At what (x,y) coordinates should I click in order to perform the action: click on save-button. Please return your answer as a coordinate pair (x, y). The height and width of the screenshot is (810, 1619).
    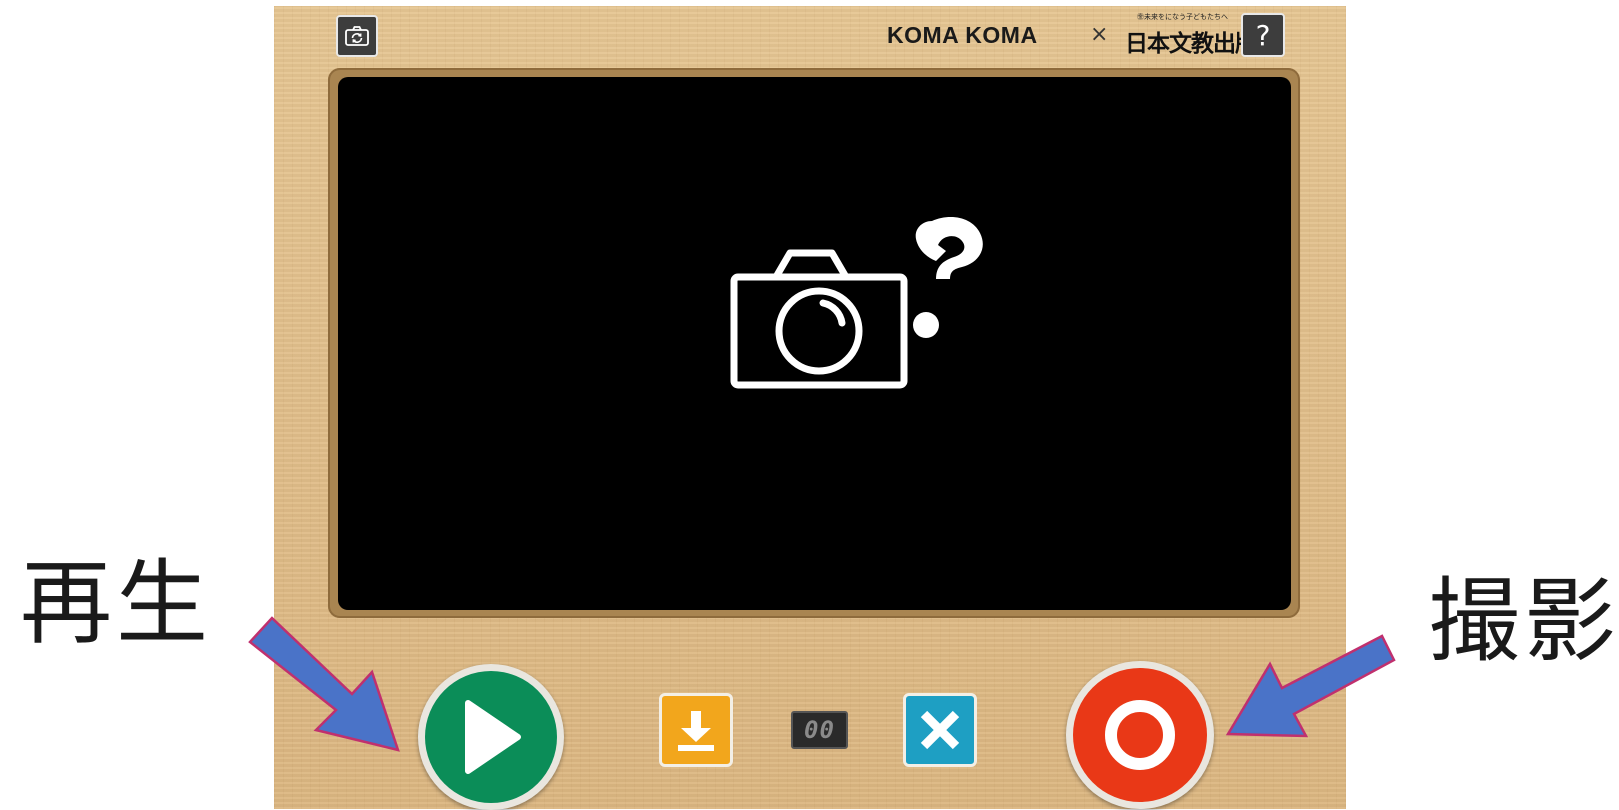
    Looking at the image, I should click on (696, 730).